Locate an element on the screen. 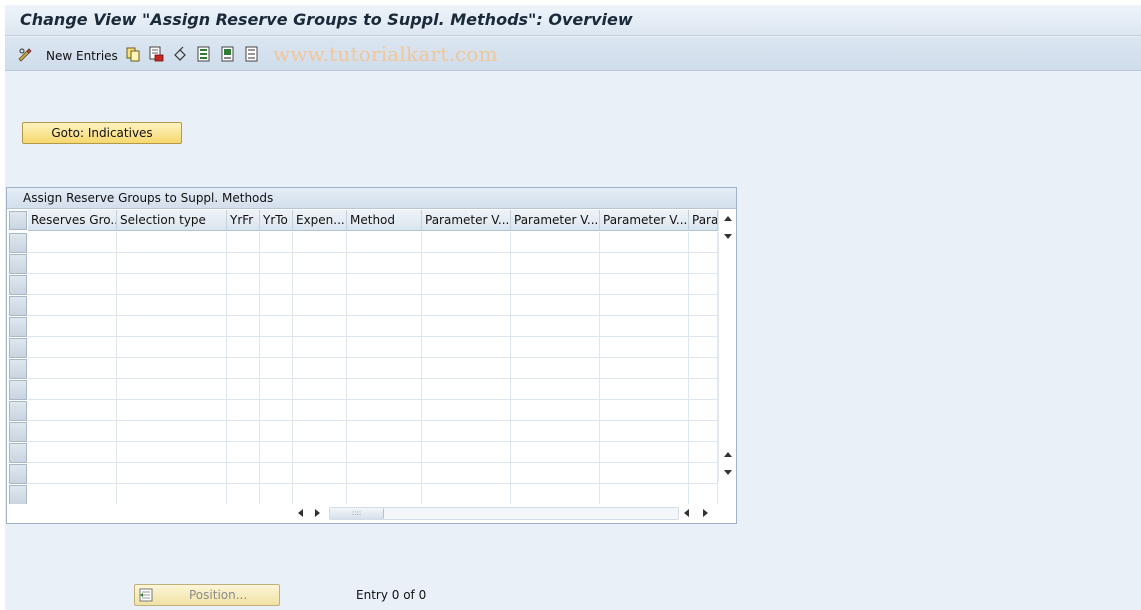 The image size is (1141, 610). scroll-up-icon is located at coordinates (728, 218).